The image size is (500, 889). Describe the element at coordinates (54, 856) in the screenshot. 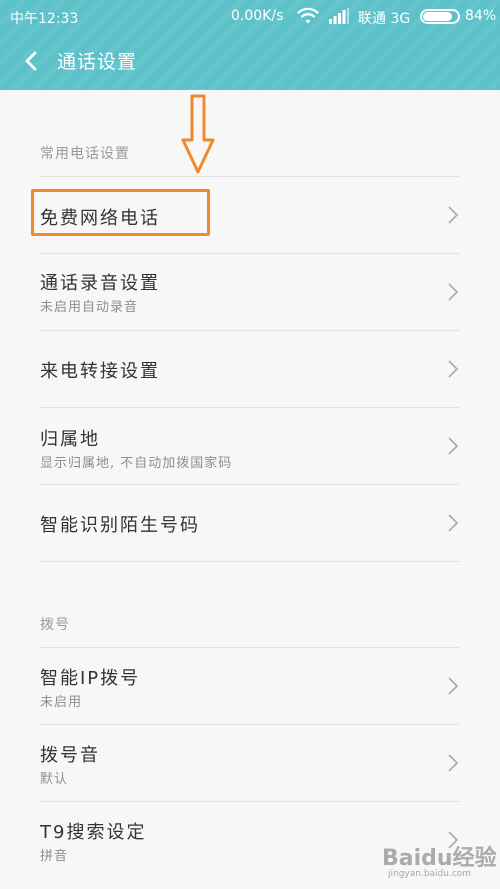

I see `item-subtitle: 拼音` at that location.